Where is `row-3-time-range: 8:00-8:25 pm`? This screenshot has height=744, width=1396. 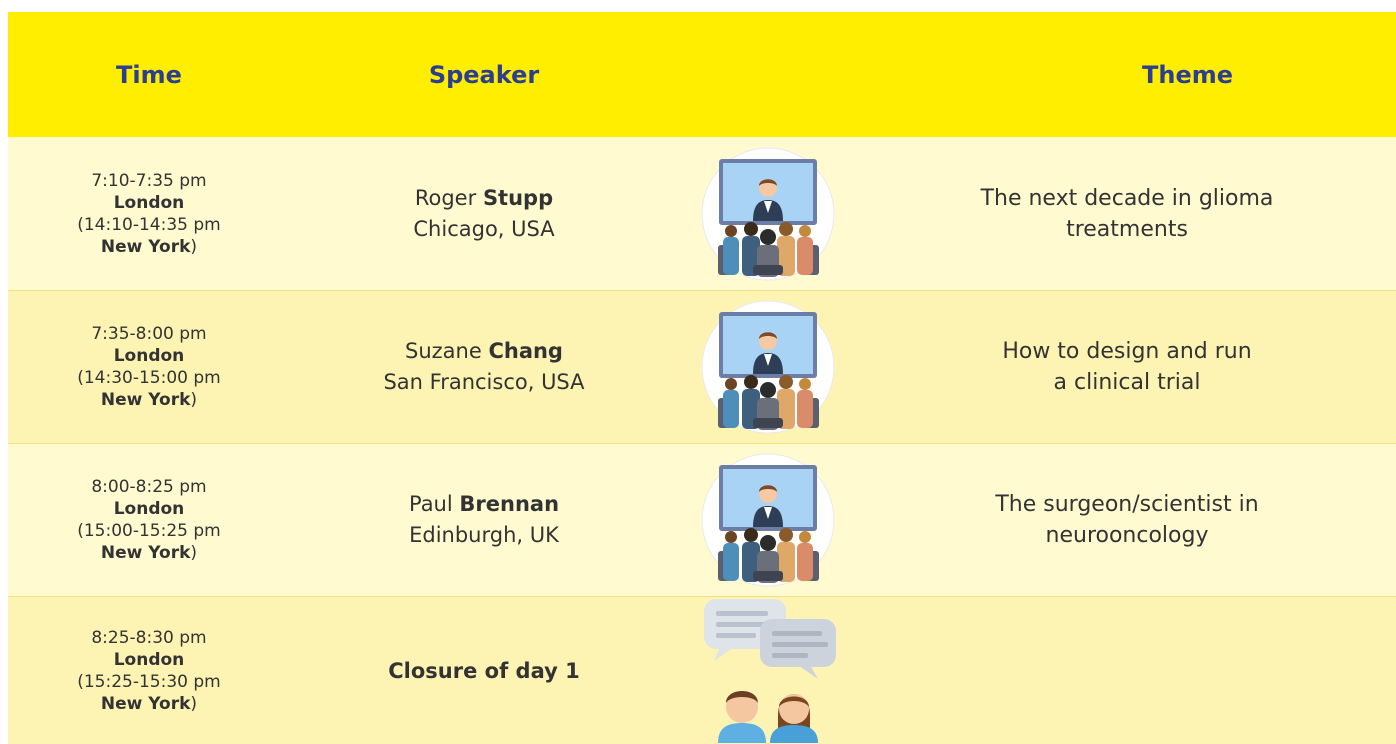 row-3-time-range: 8:00-8:25 pm is located at coordinates (149, 487).